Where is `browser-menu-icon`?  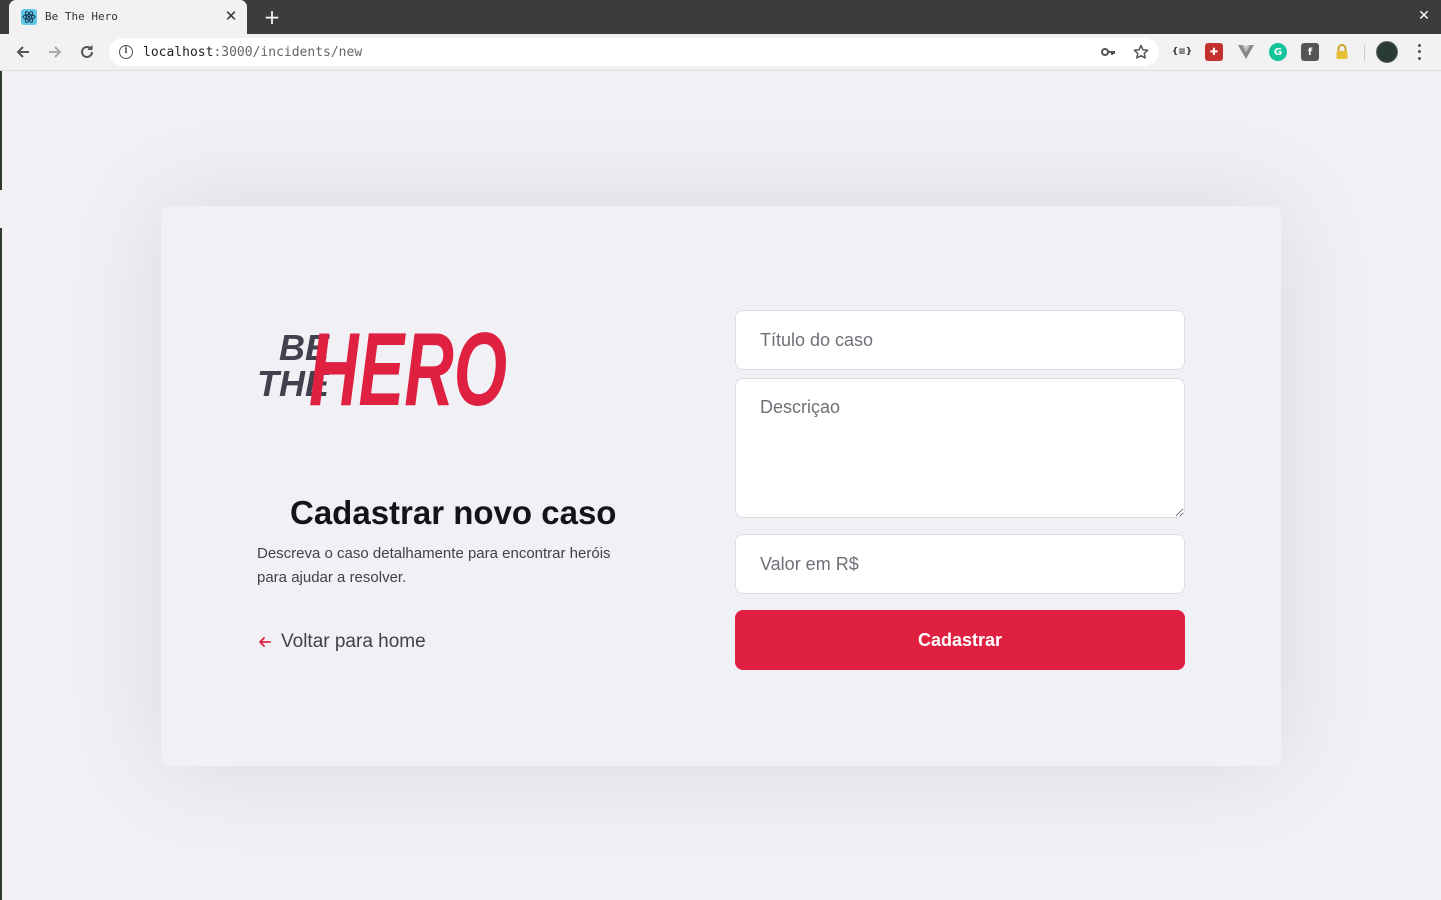
browser-menu-icon is located at coordinates (1419, 52).